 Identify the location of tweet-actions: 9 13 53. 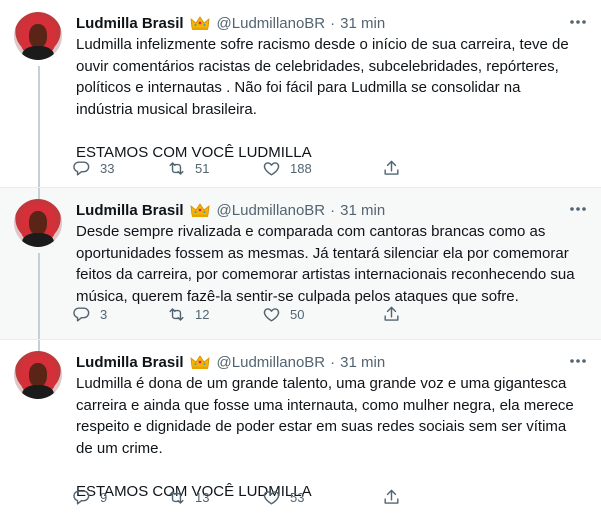
(282, 497).